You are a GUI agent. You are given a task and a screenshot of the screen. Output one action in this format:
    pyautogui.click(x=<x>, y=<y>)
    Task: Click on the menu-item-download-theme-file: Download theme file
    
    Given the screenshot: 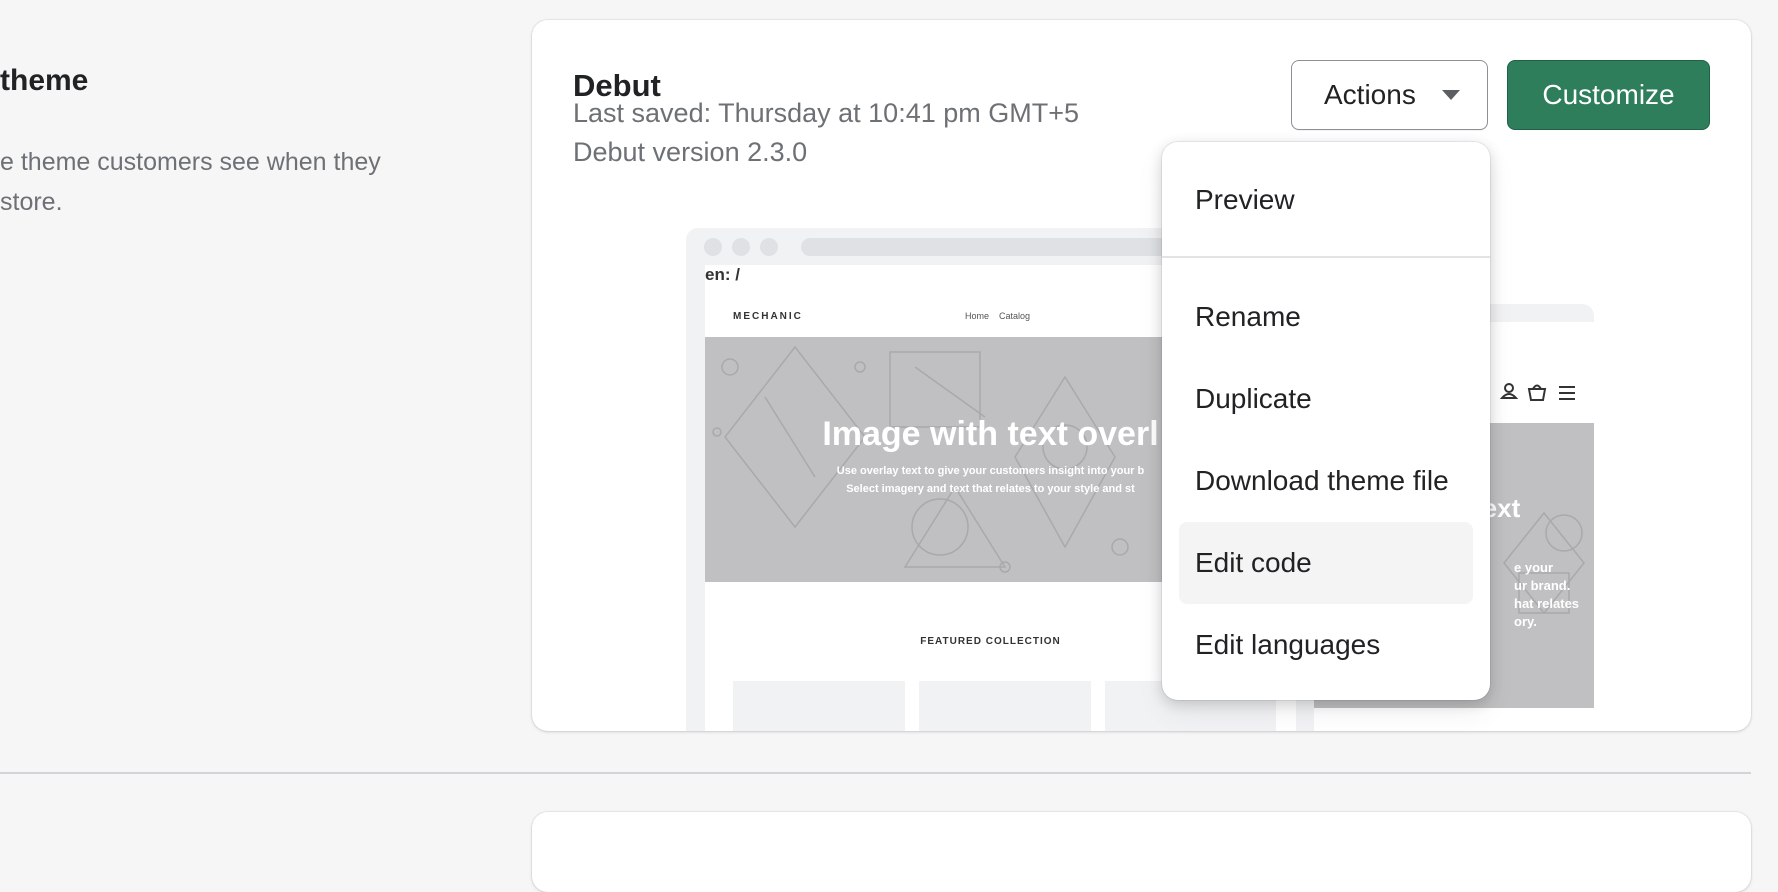 What is the action you would take?
    pyautogui.click(x=1326, y=481)
    